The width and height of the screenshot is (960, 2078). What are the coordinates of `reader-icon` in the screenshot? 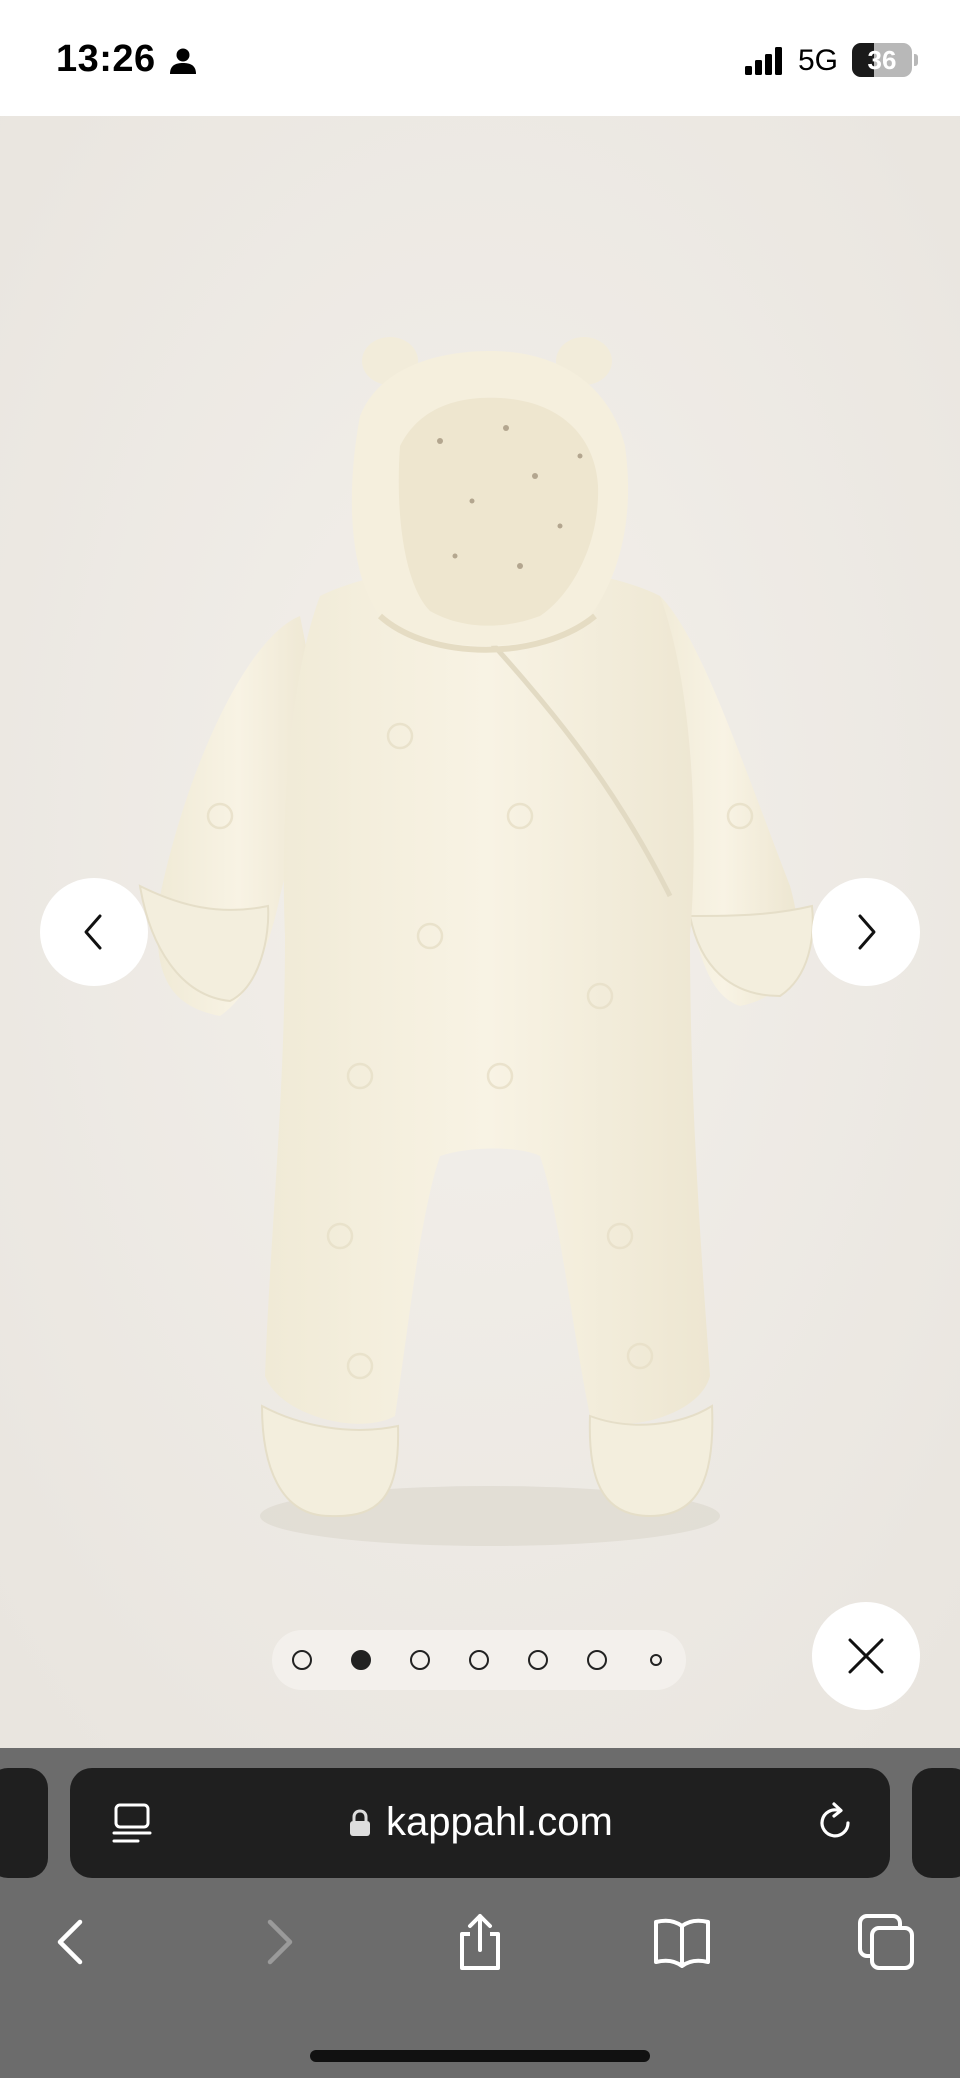 It's located at (132, 1823).